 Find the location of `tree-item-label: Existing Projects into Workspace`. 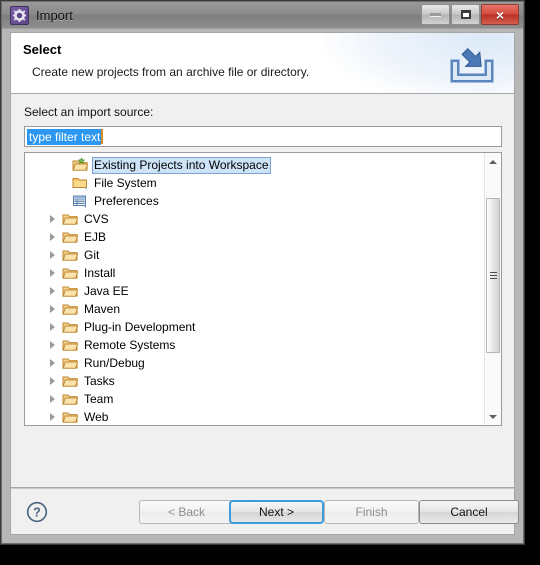

tree-item-label: Existing Projects into Workspace is located at coordinates (181, 165).